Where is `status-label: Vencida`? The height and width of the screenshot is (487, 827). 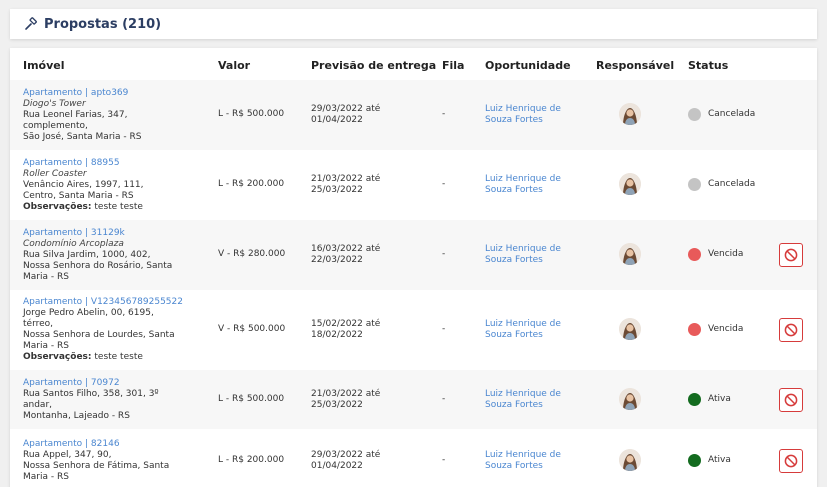
status-label: Vencida is located at coordinates (726, 329).